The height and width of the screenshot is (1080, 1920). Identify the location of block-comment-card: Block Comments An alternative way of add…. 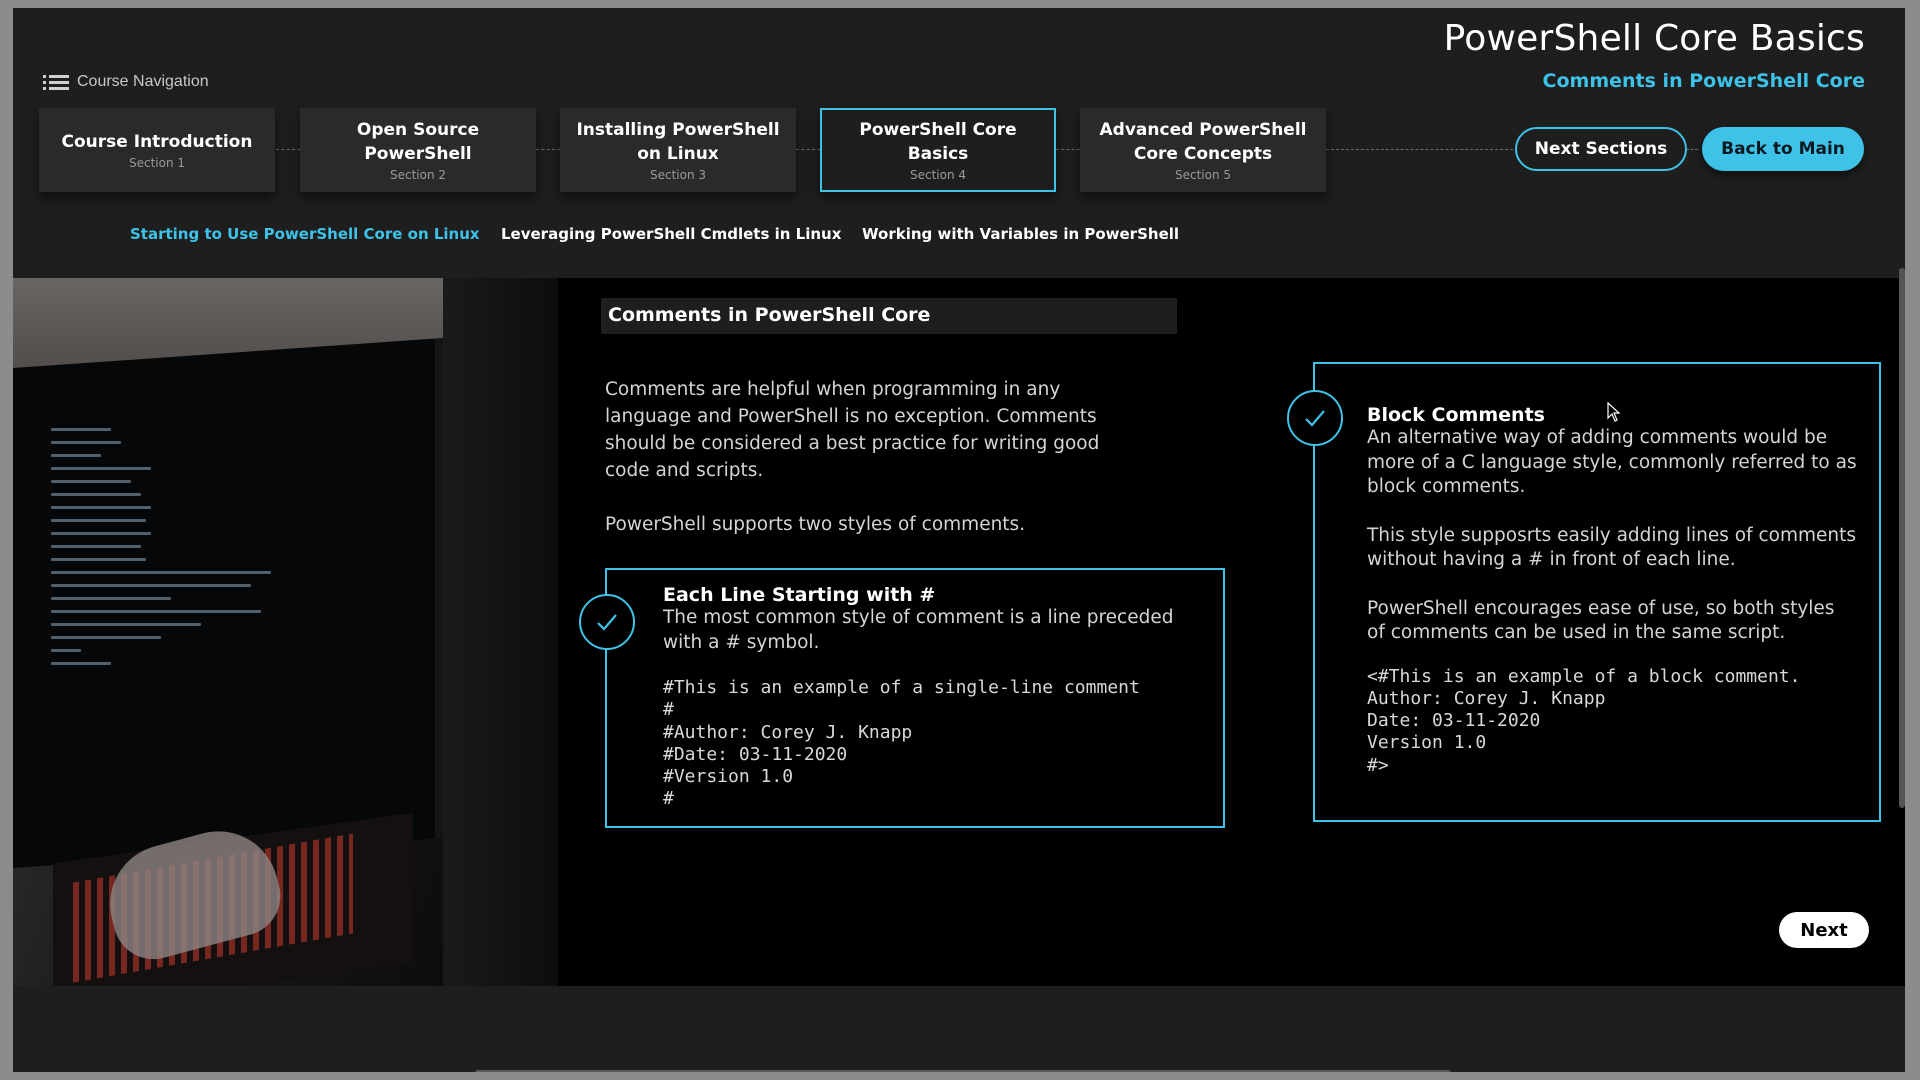
(1597, 592).